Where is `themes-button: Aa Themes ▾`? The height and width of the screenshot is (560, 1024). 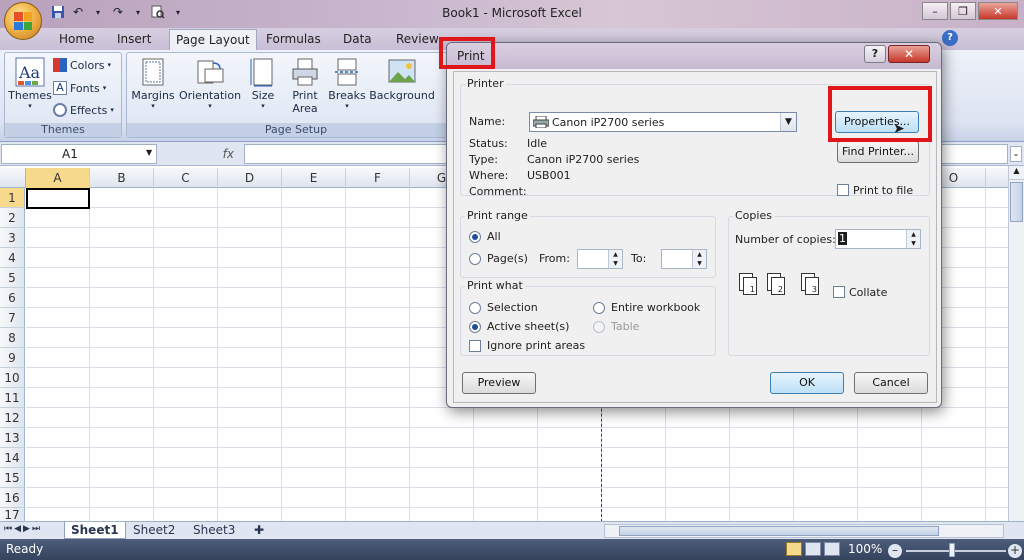 themes-button: Aa Themes ▾ is located at coordinates (30, 83).